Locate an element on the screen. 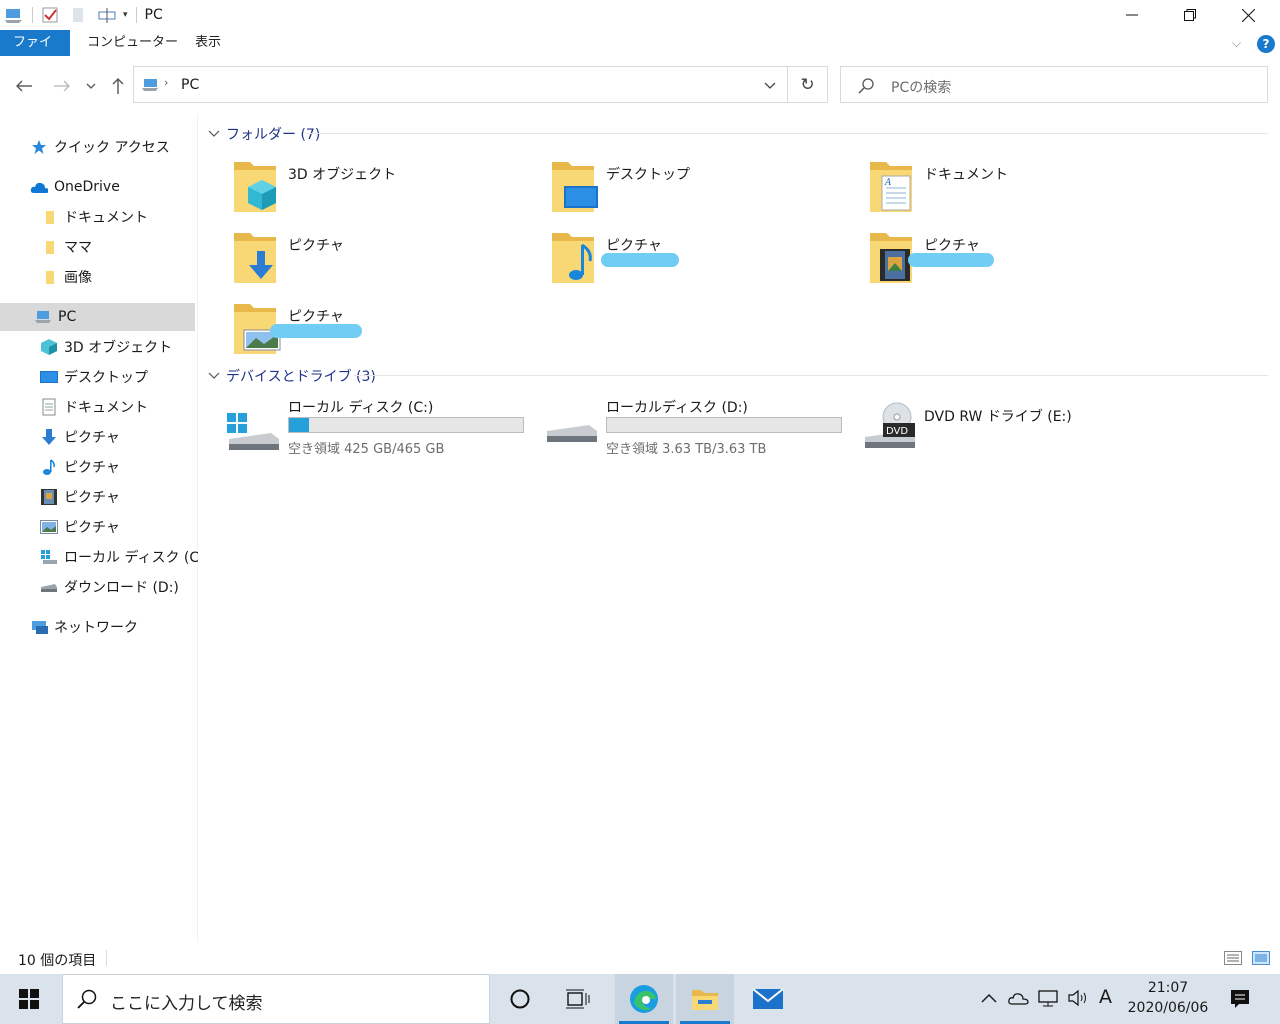  film-icon is located at coordinates (49, 497).